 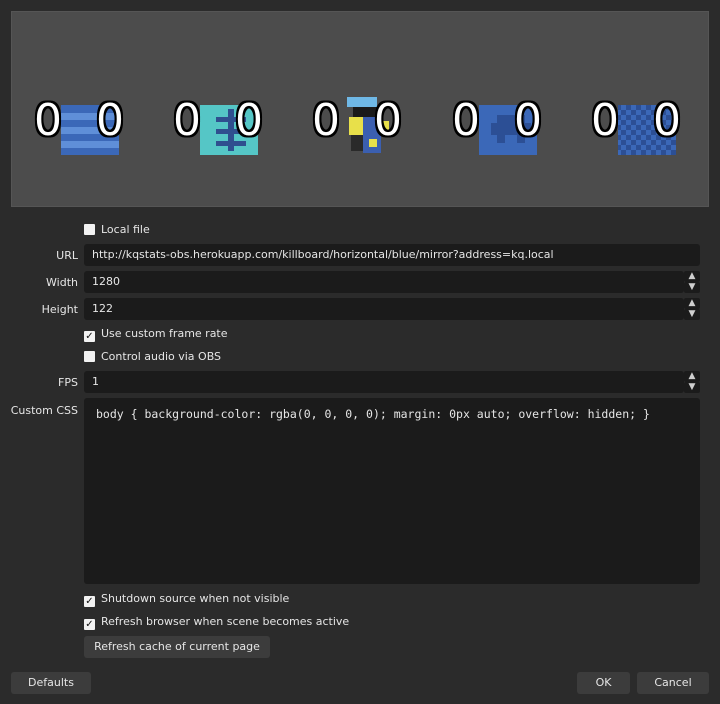 What do you see at coordinates (68, 382) in the screenshot?
I see `fps-label: FPS` at bounding box center [68, 382].